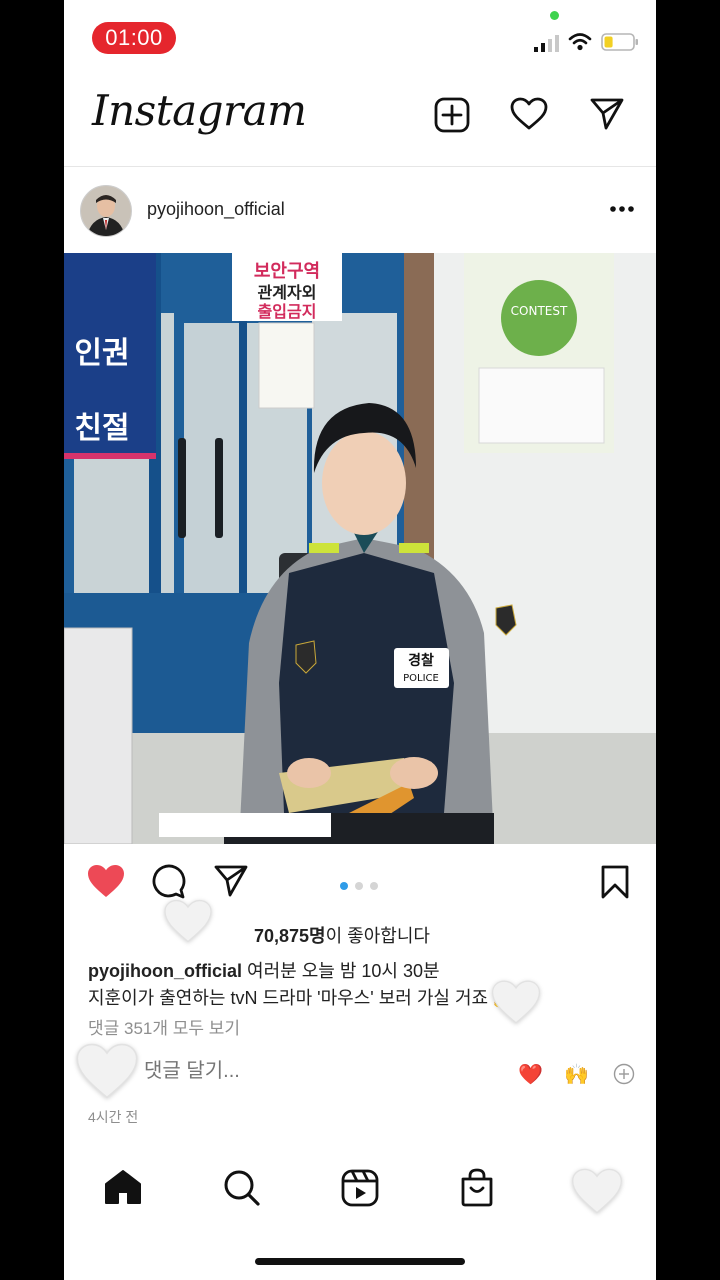 The height and width of the screenshot is (1280, 720). What do you see at coordinates (287, 271) in the screenshot?
I see `top-sign-line1: 보안구역` at bounding box center [287, 271].